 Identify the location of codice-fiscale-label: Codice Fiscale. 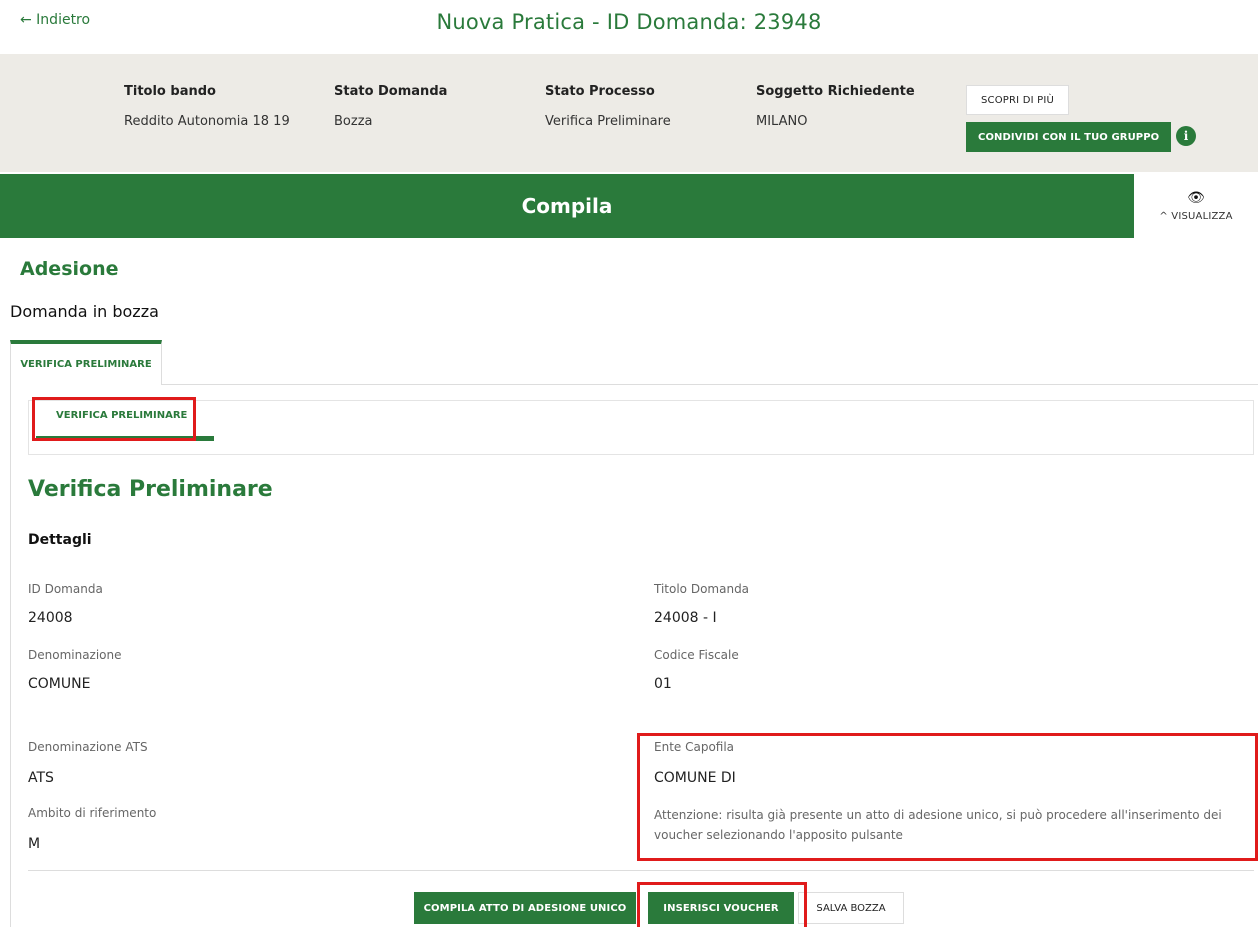
(696, 655).